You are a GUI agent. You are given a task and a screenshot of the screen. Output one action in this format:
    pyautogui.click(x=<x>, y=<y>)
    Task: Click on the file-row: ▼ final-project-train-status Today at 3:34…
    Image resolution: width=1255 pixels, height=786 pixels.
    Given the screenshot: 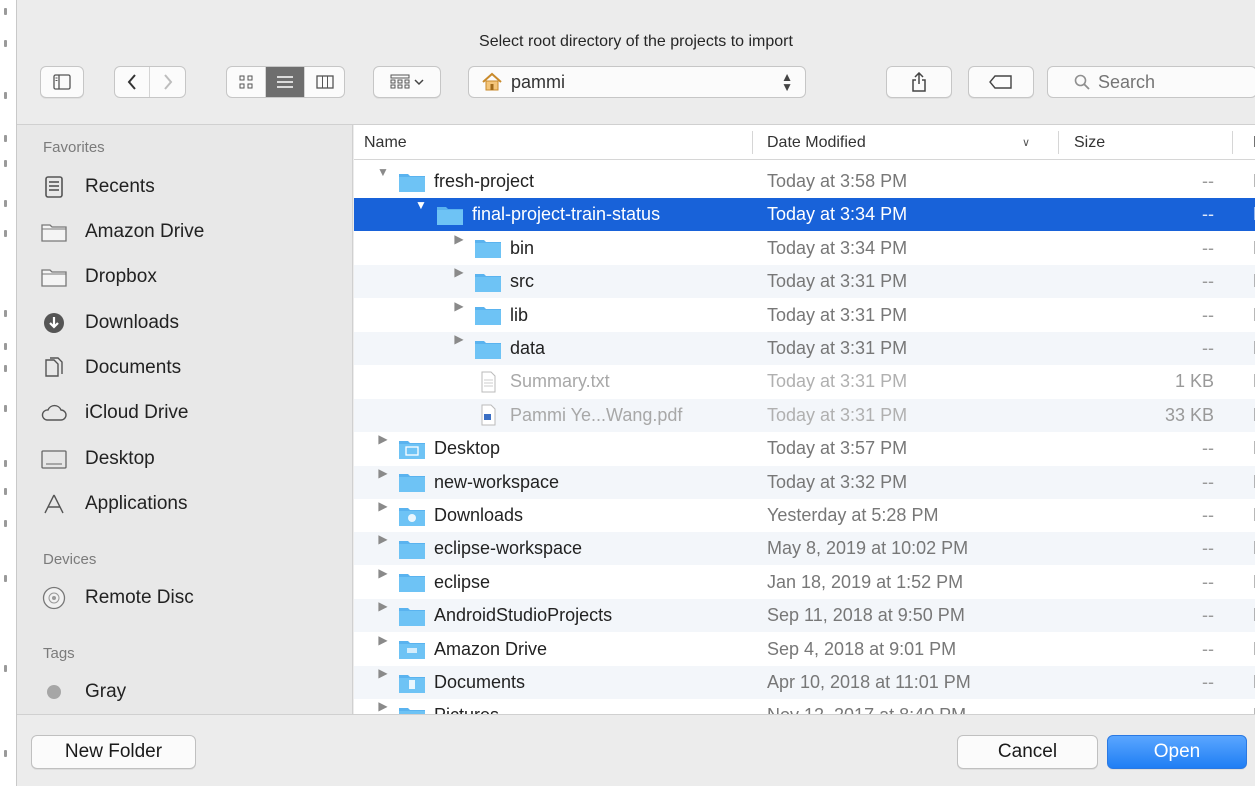 What is the action you would take?
    pyautogui.click(x=804, y=215)
    